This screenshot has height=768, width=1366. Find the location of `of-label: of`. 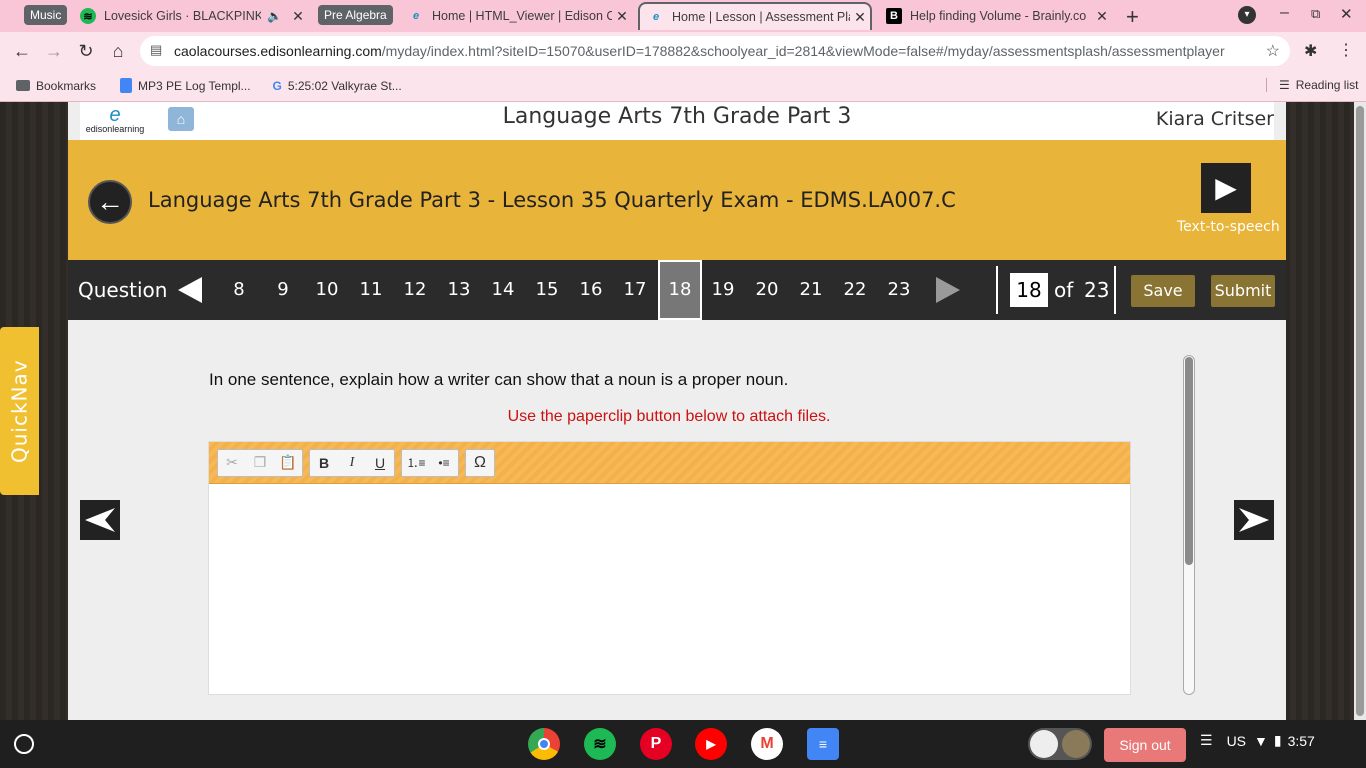

of-label: of is located at coordinates (1064, 290).